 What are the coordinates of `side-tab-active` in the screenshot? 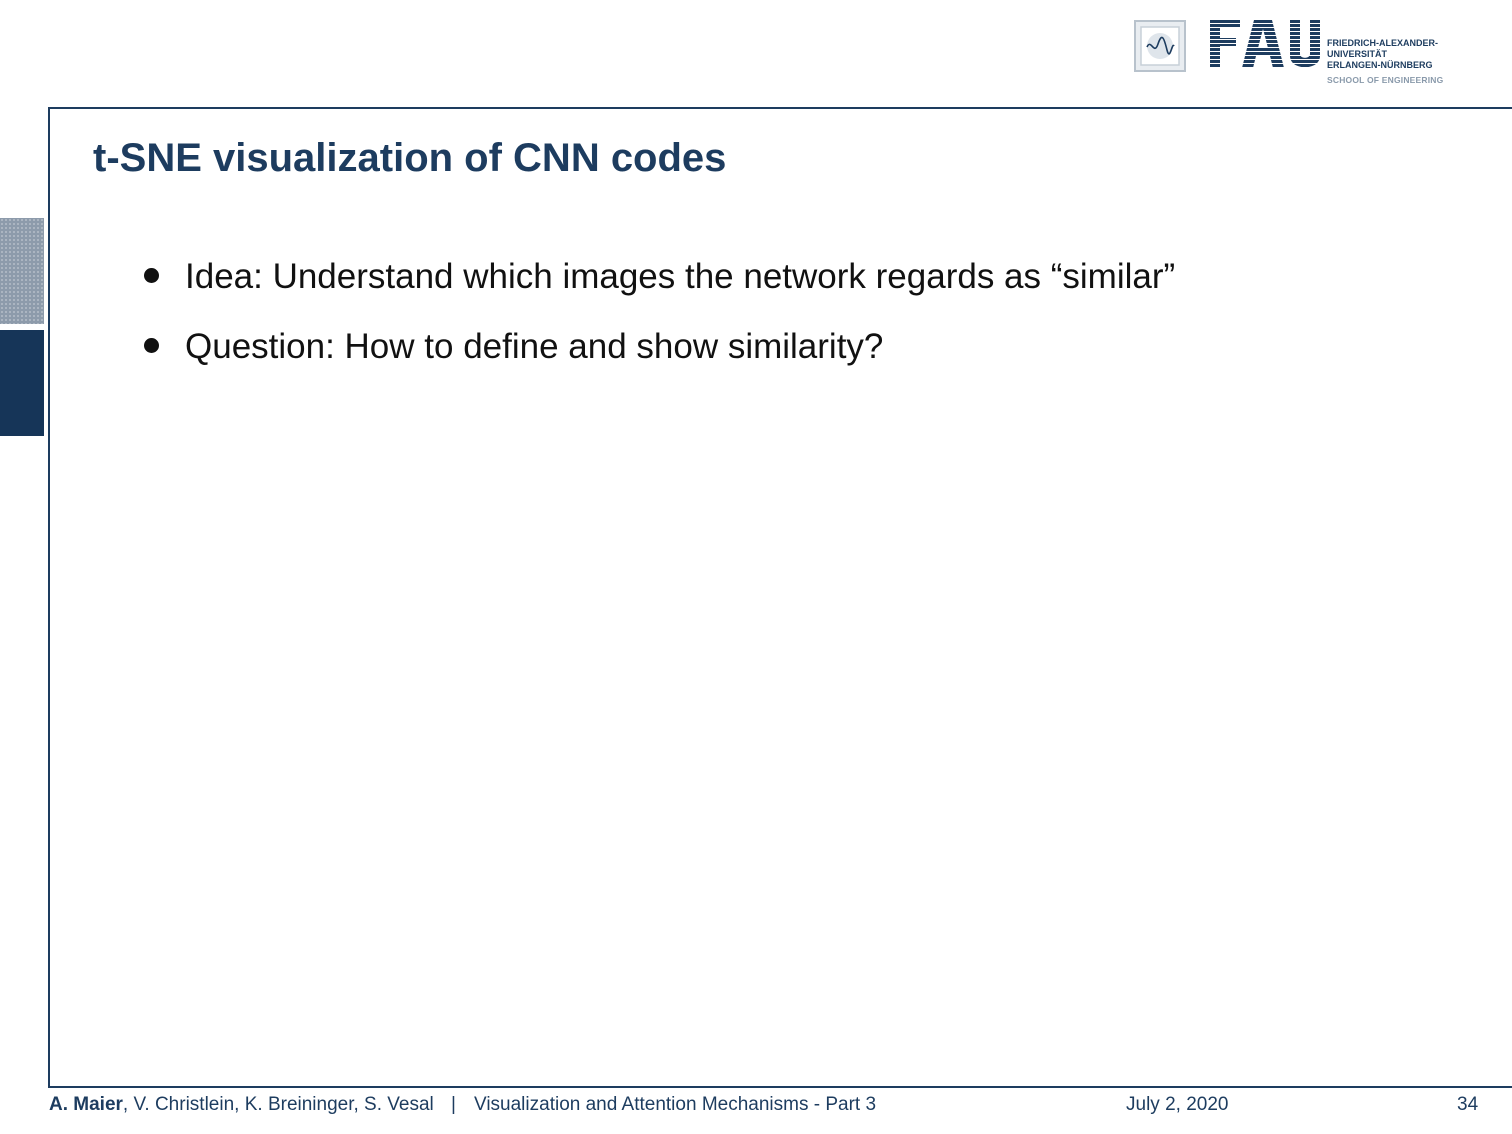 It's located at (22, 383).